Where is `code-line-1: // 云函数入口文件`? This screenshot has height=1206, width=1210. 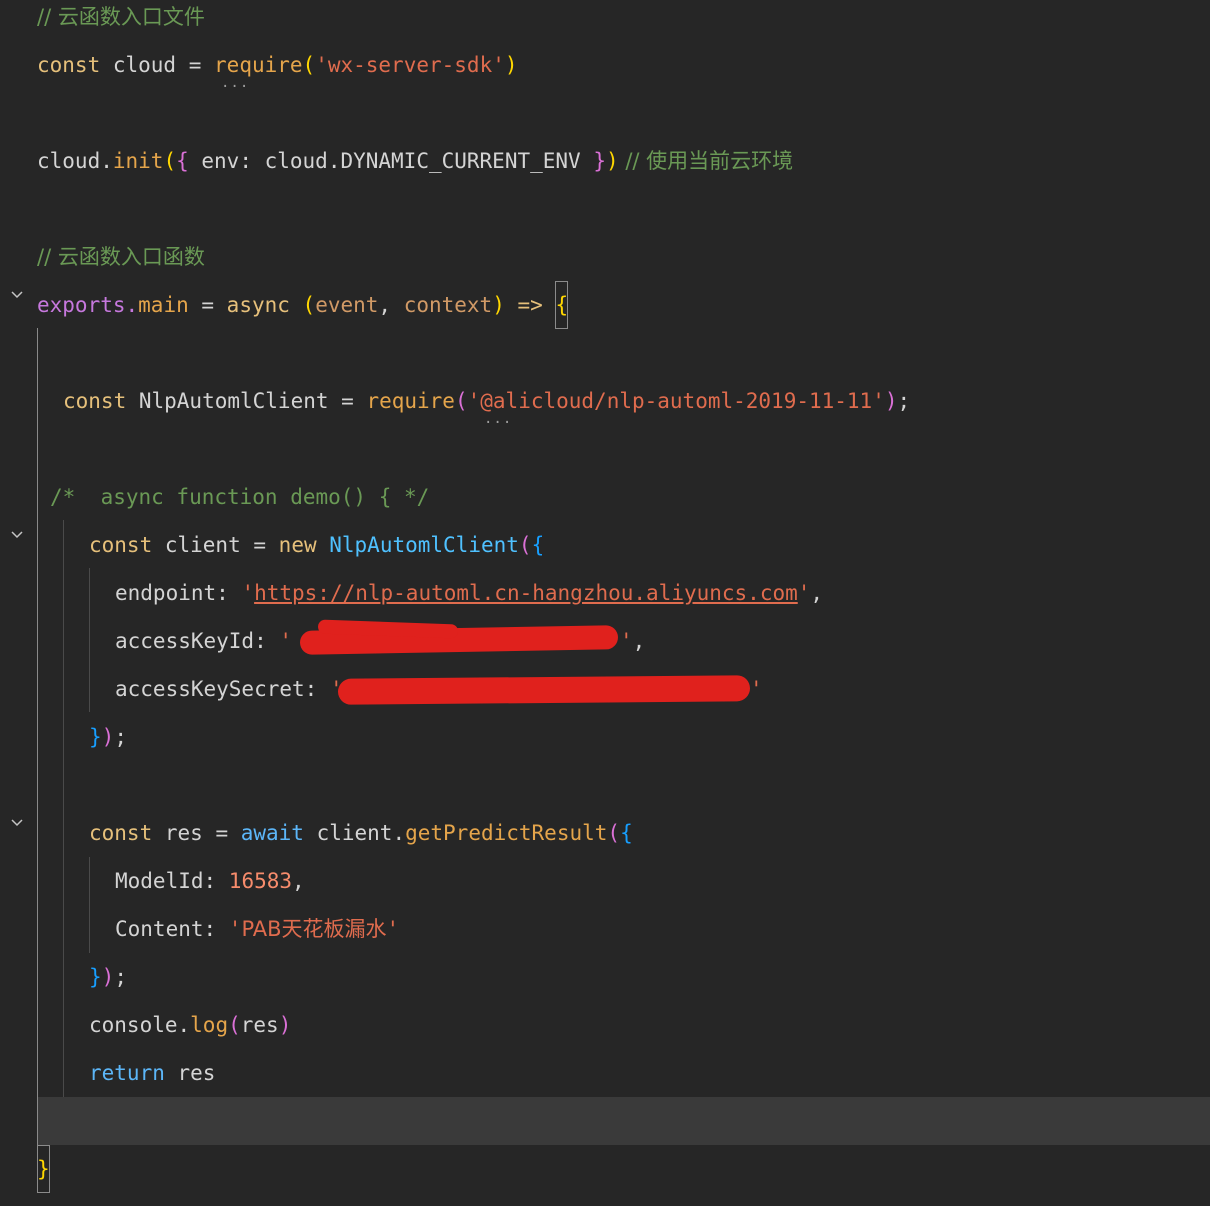 code-line-1: // 云函数入口文件 is located at coordinates (102, 20).